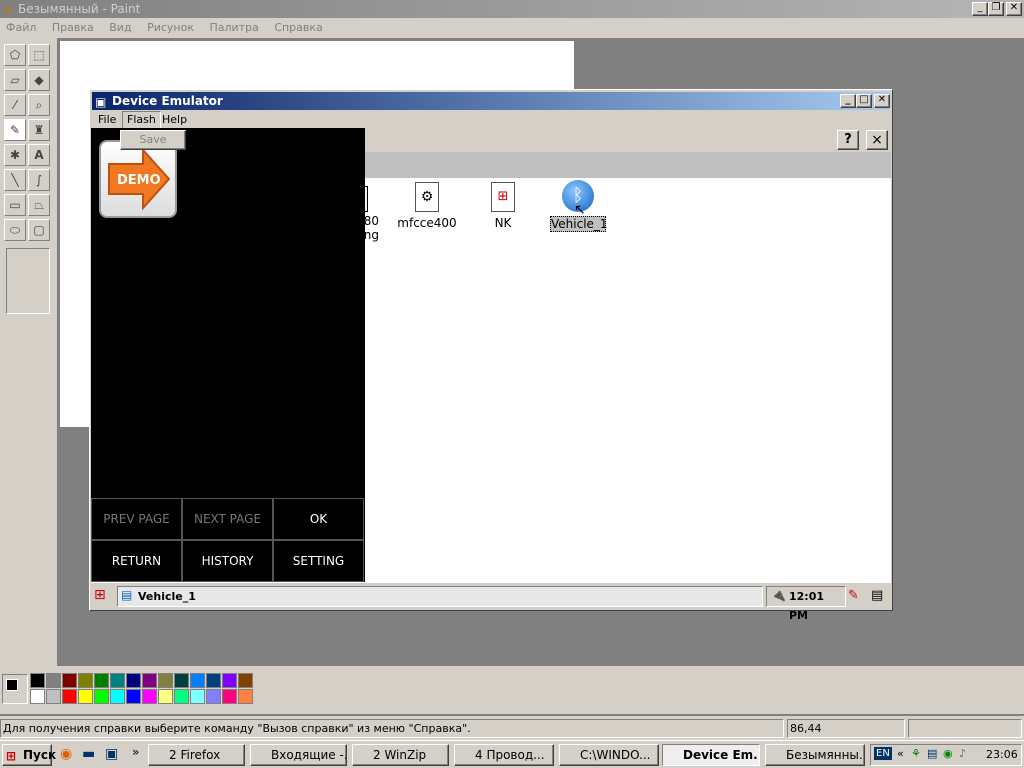  What do you see at coordinates (15, 130) in the screenshot?
I see `pencil-icon: ✎` at bounding box center [15, 130].